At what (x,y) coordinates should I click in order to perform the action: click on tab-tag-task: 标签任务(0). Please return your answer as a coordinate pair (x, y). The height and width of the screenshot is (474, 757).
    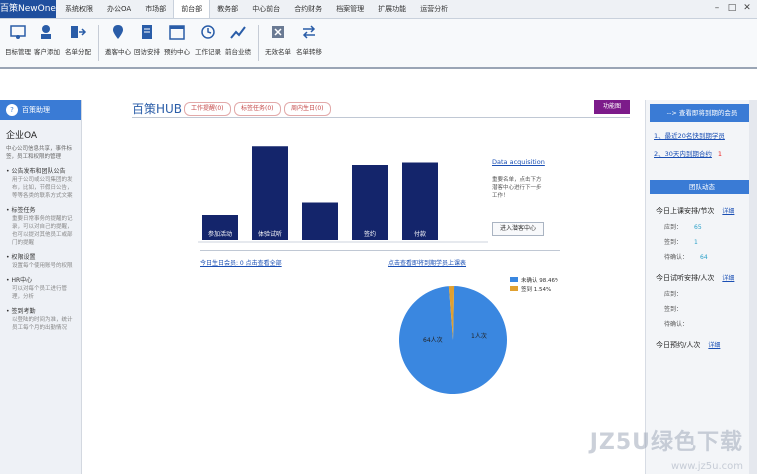
    Looking at the image, I should click on (257, 109).